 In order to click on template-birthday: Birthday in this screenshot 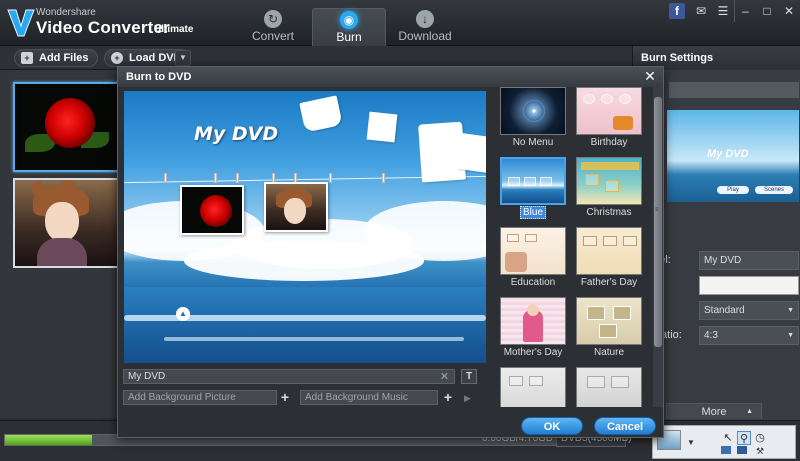, I will do `click(609, 120)`.